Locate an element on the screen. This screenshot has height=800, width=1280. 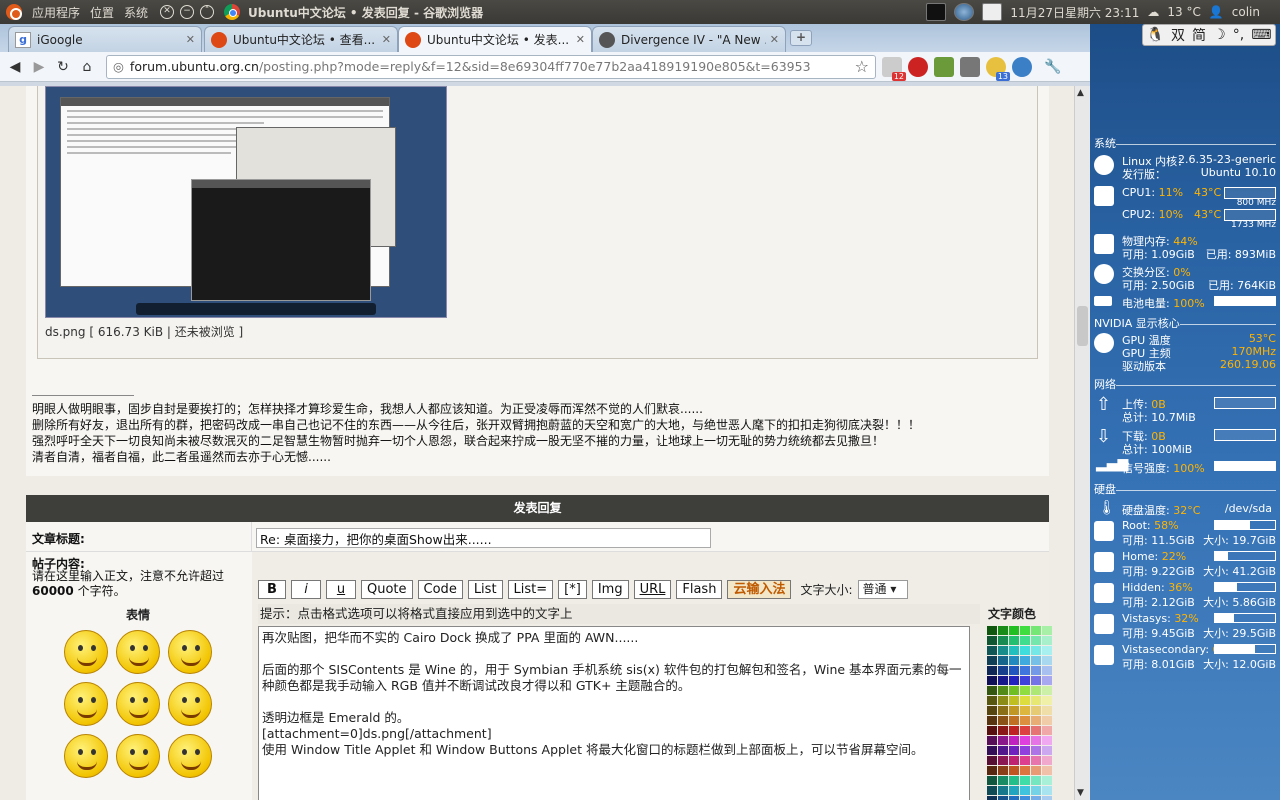
mail-indicator-icon is located at coordinates (992, 12).